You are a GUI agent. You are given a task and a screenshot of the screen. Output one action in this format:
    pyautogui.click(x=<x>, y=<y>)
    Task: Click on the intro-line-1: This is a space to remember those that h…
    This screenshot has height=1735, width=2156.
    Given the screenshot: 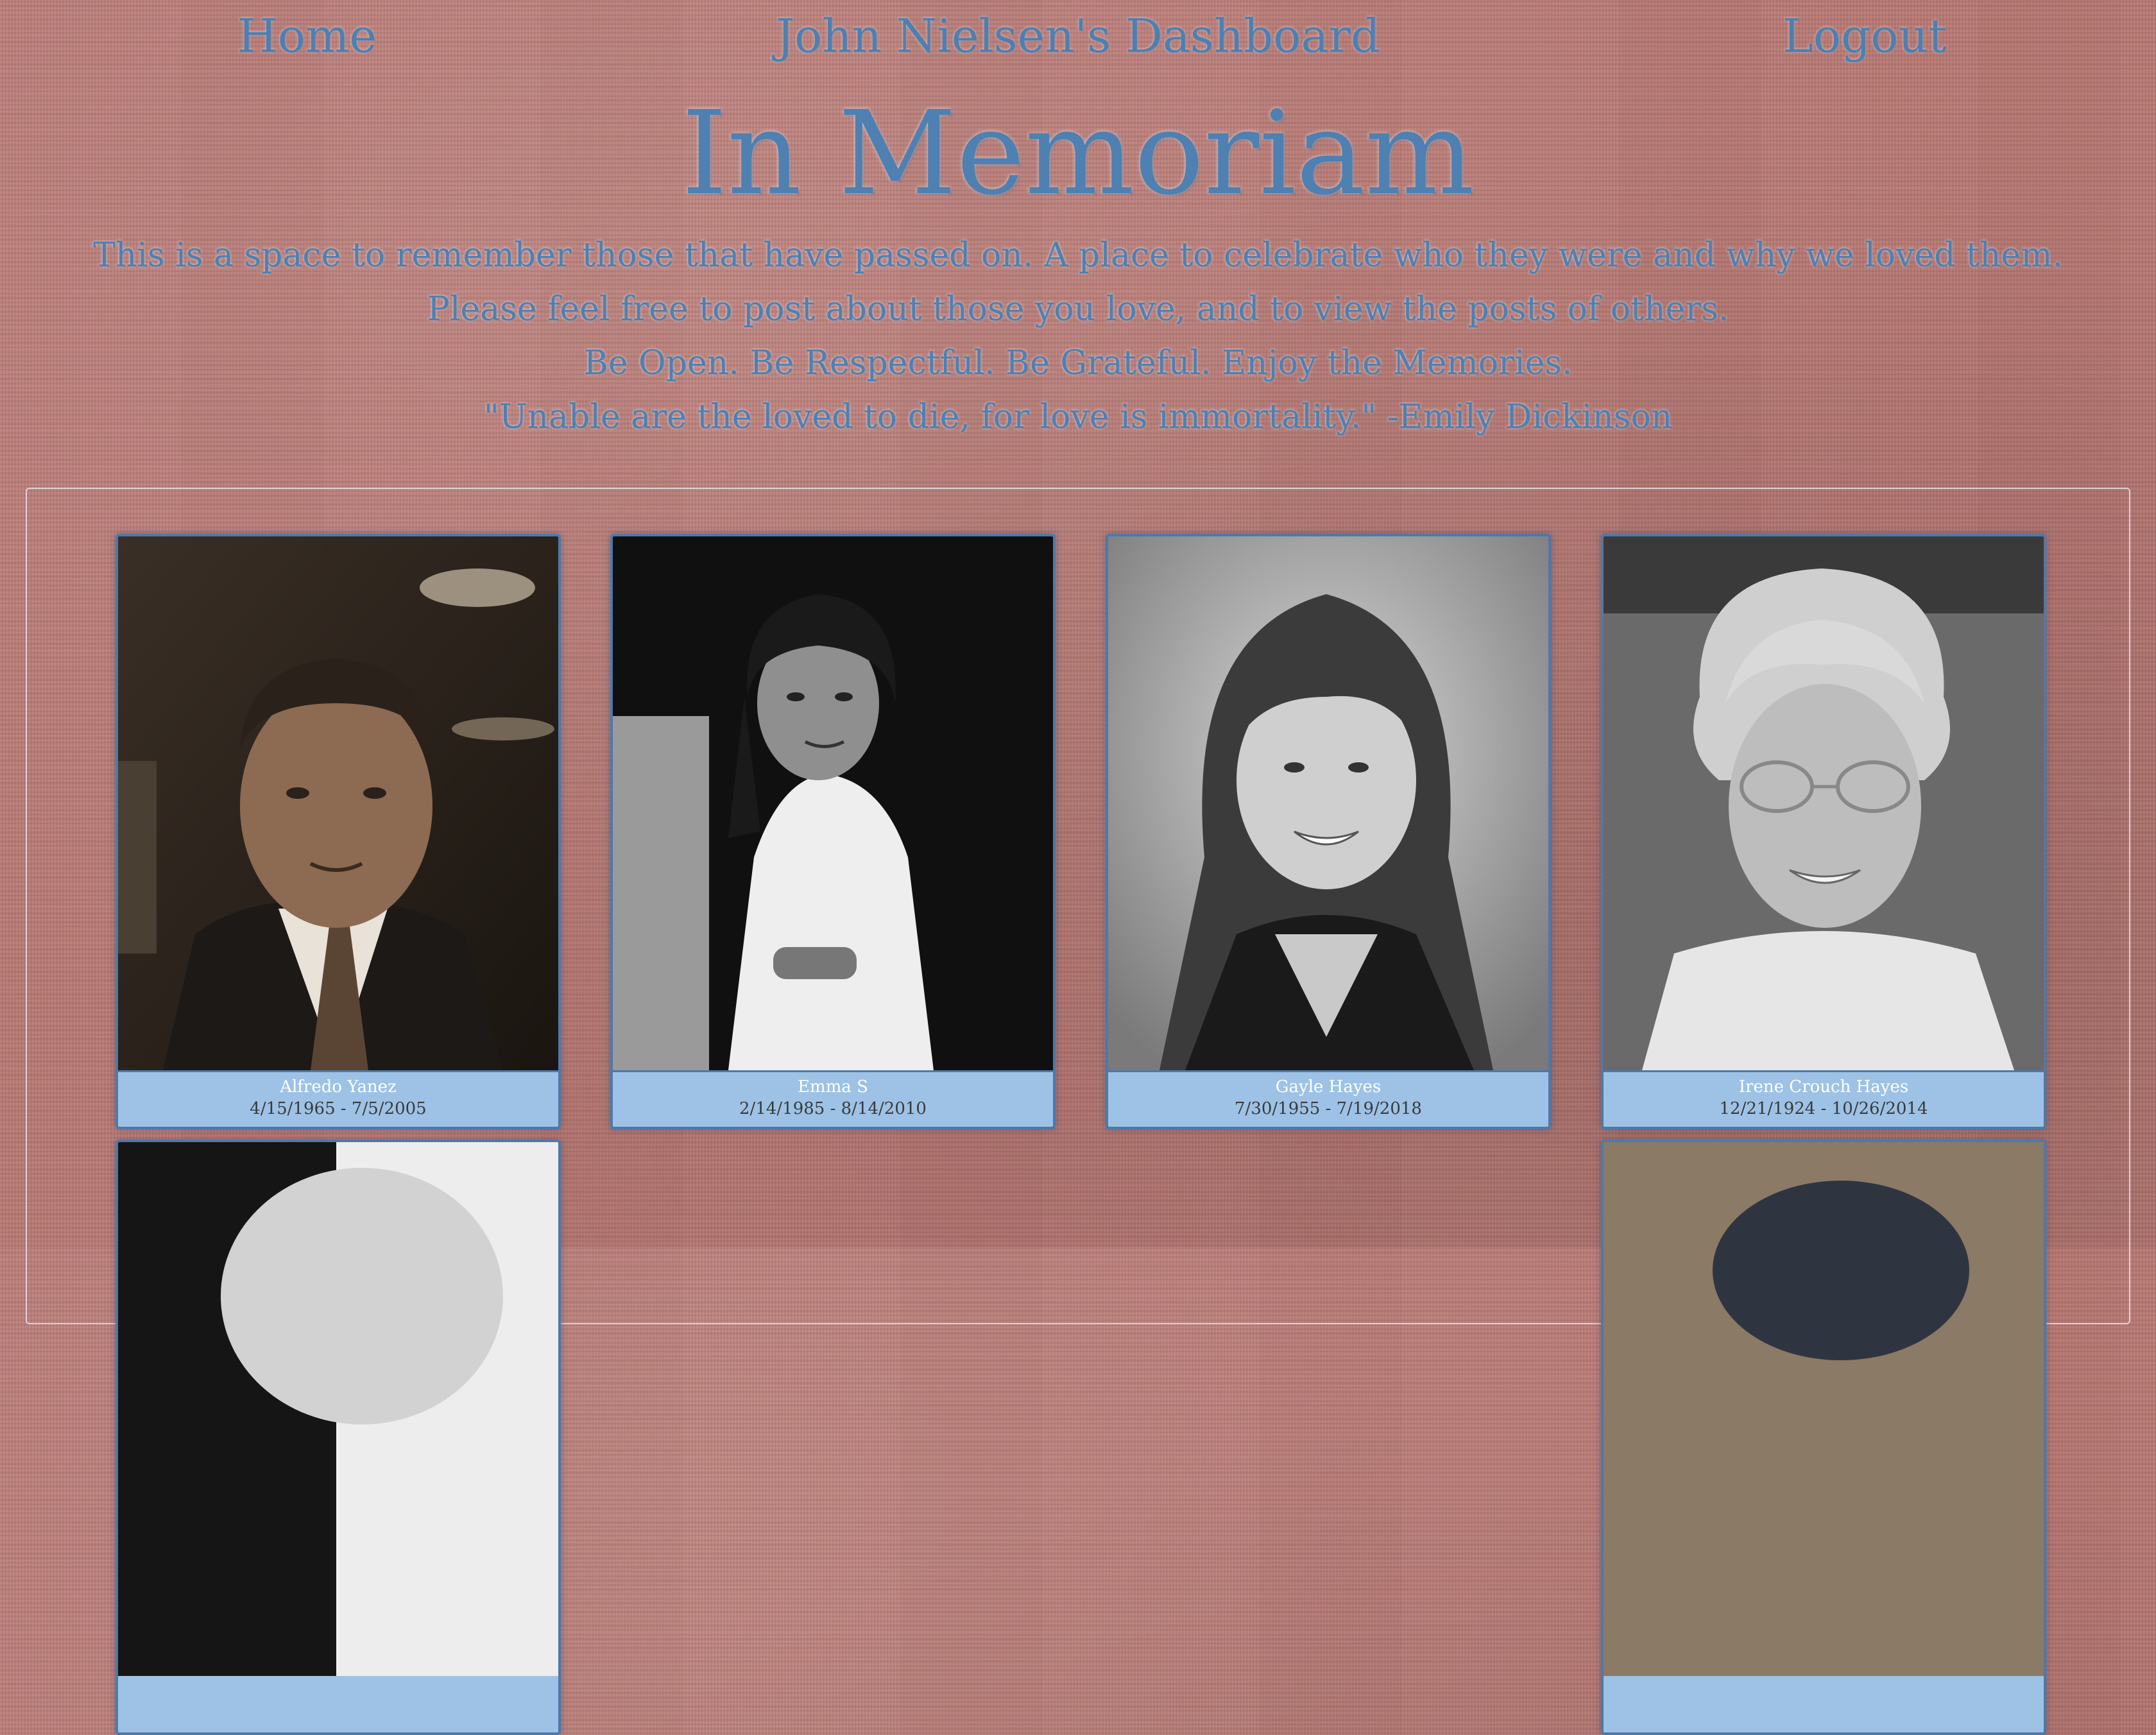 What is the action you would take?
    pyautogui.click(x=1078, y=255)
    